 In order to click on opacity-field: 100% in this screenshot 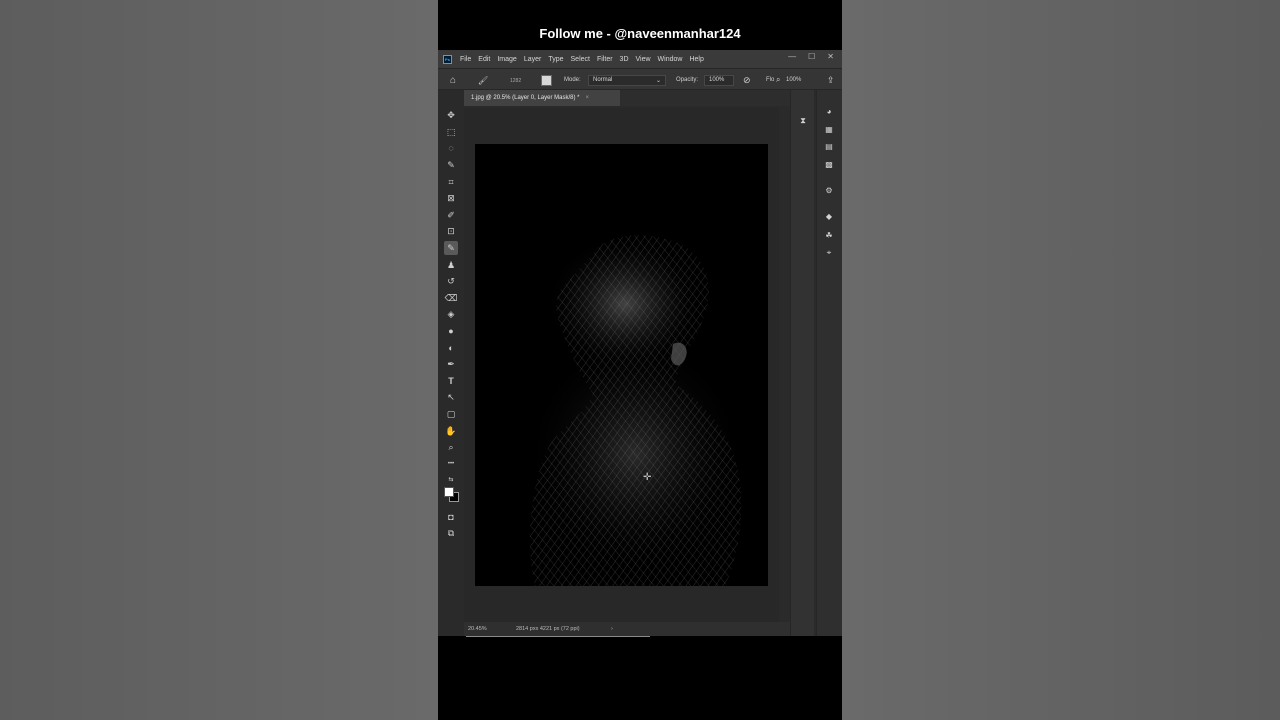, I will do `click(719, 80)`.